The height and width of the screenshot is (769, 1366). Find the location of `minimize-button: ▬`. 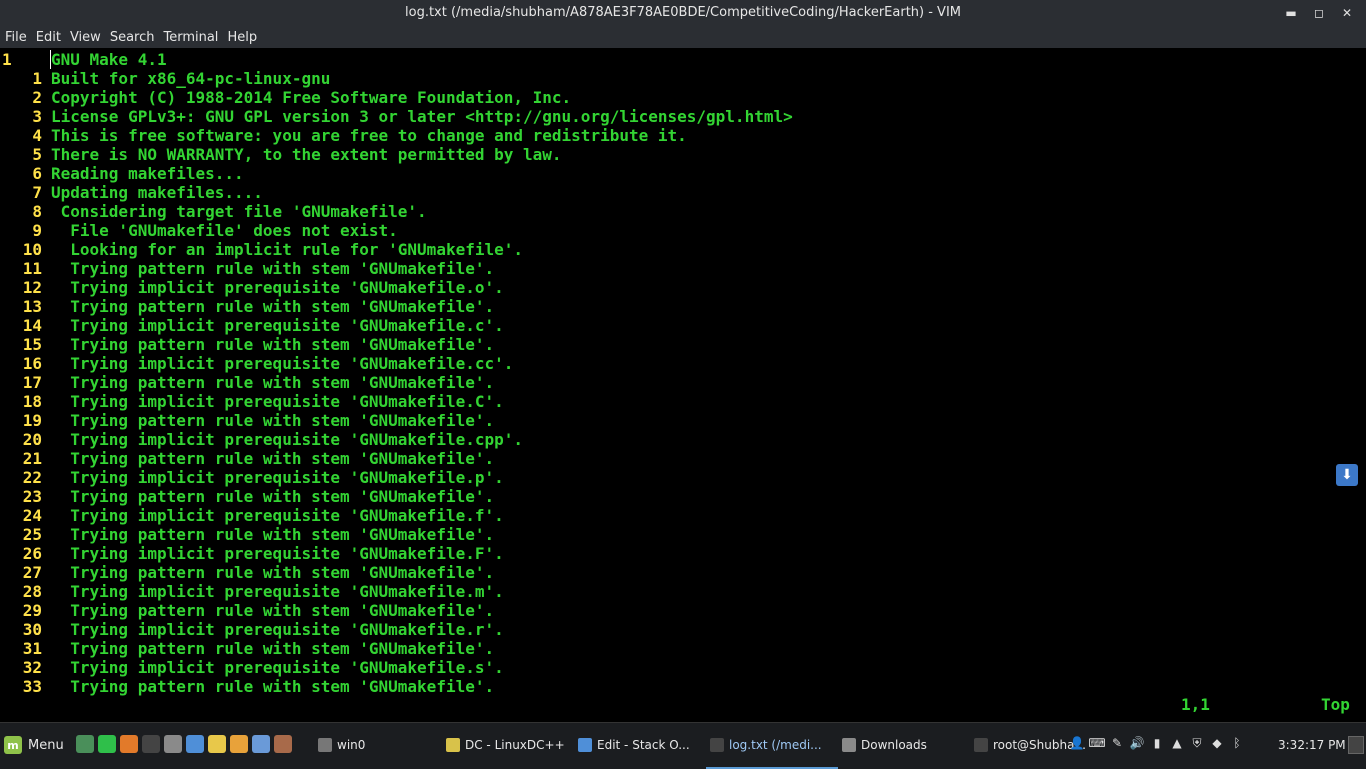

minimize-button: ▬ is located at coordinates (1291, 13).